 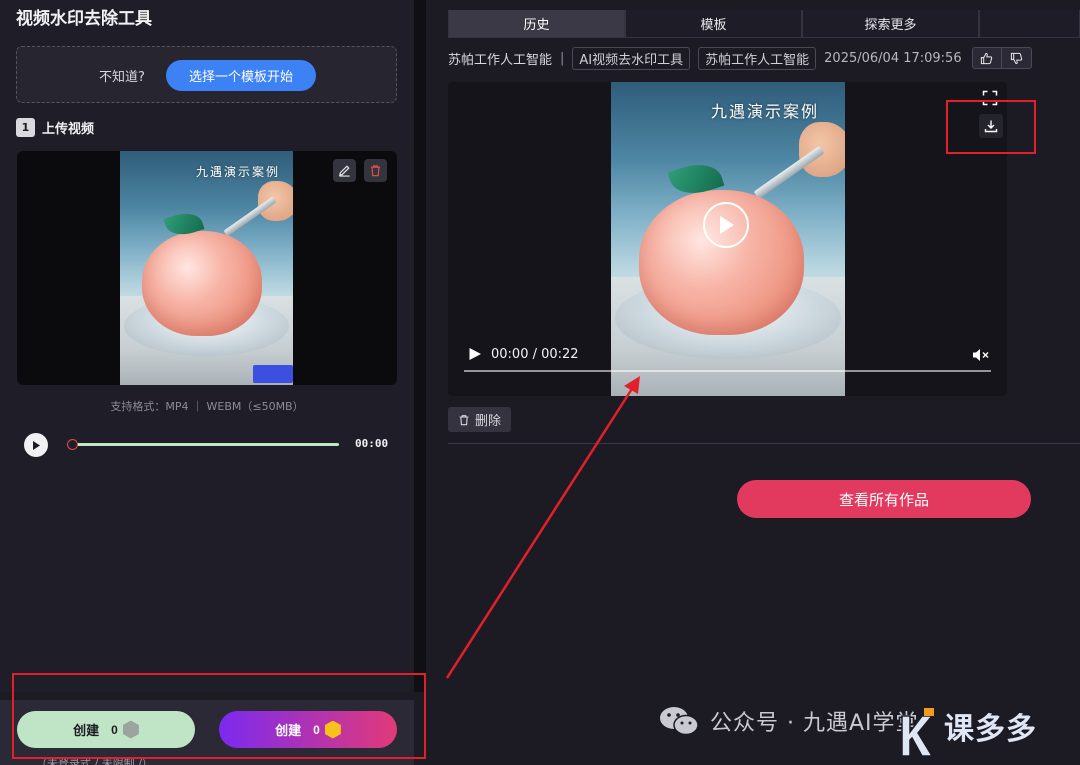 What do you see at coordinates (536, 24) in the screenshot?
I see `tab-history: 历史` at bounding box center [536, 24].